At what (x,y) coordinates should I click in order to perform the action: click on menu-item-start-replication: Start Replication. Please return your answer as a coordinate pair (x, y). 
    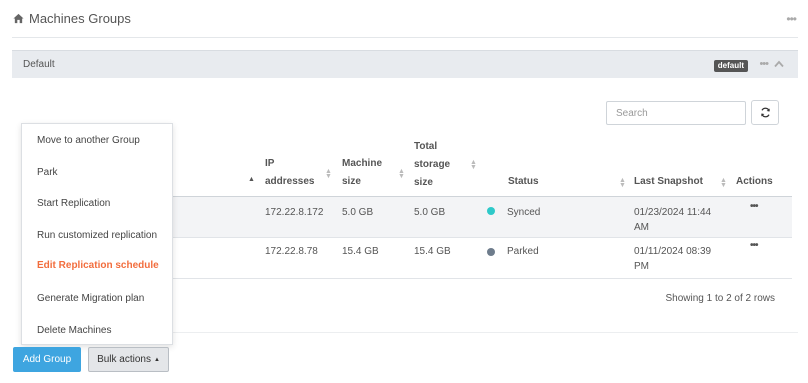
    Looking at the image, I should click on (73, 203).